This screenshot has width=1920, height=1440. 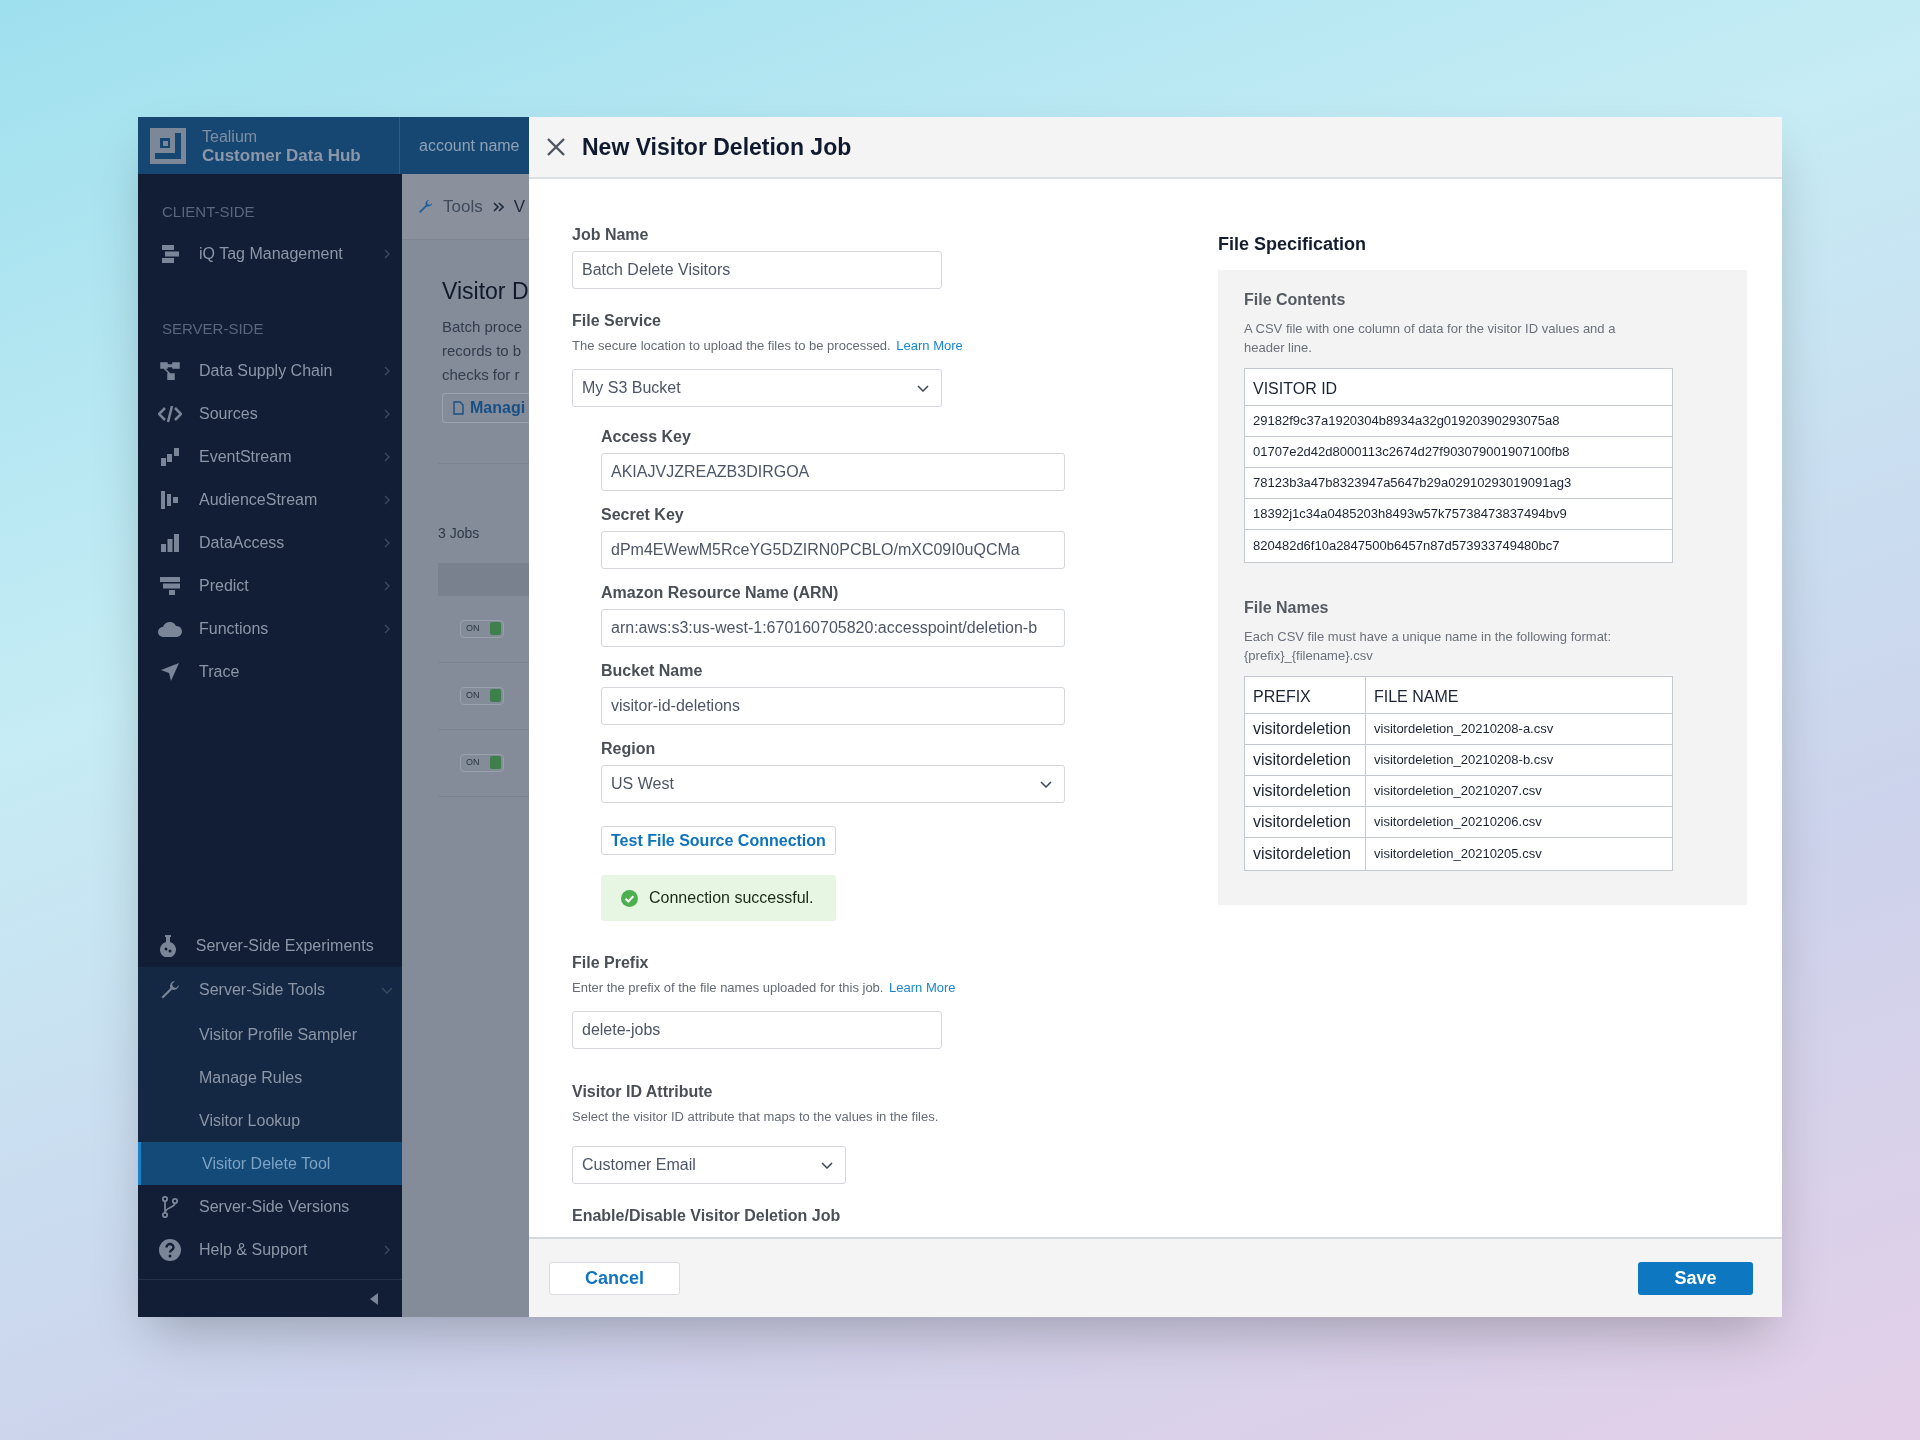 What do you see at coordinates (757, 388) in the screenshot?
I see `dropdown: My S3 Bucket` at bounding box center [757, 388].